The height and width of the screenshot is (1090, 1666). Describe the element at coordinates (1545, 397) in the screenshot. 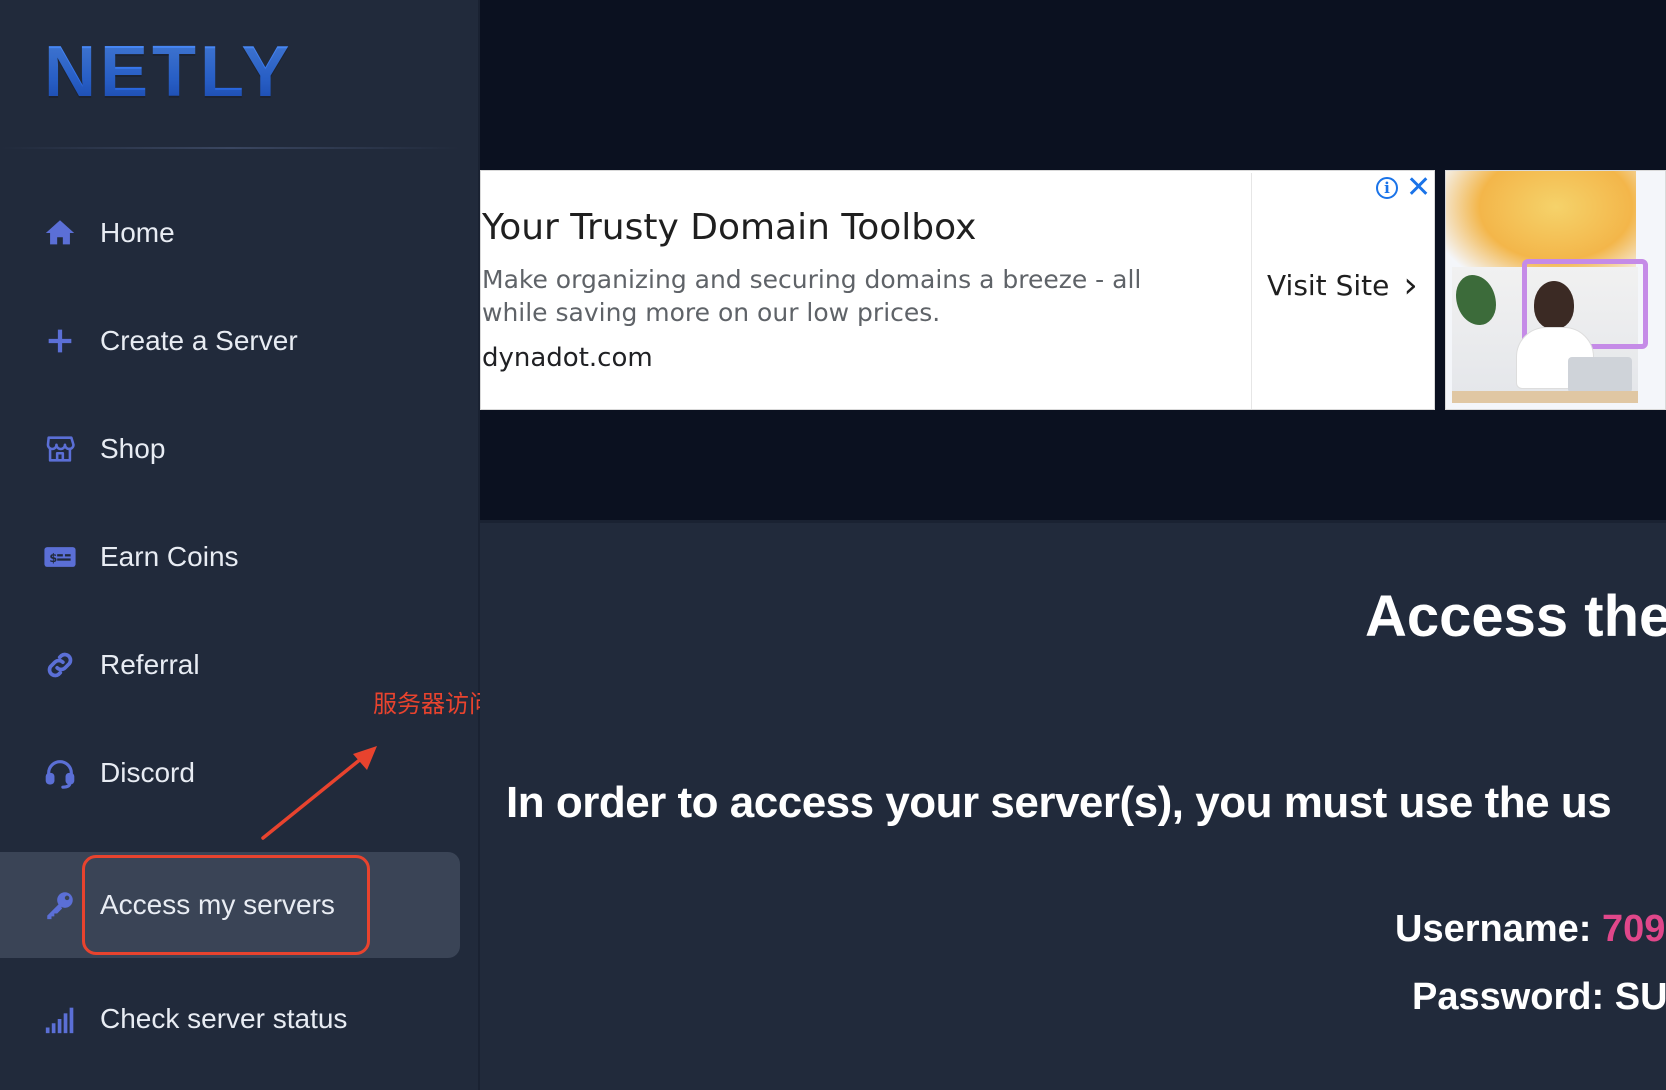

I see `ad-image-desk` at that location.